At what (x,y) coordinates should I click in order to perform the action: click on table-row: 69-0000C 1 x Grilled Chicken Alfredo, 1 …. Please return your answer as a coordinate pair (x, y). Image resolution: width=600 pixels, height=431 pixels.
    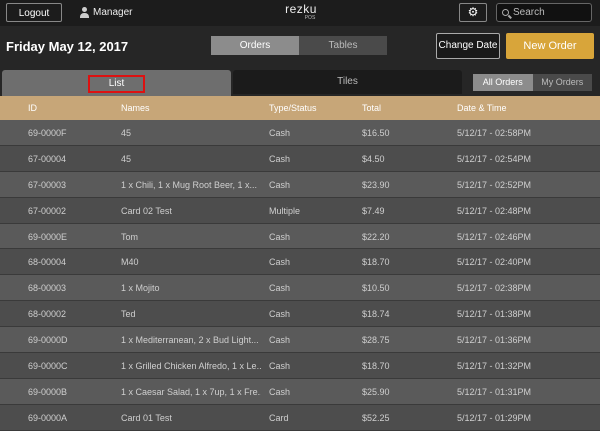
    Looking at the image, I should click on (300, 366).